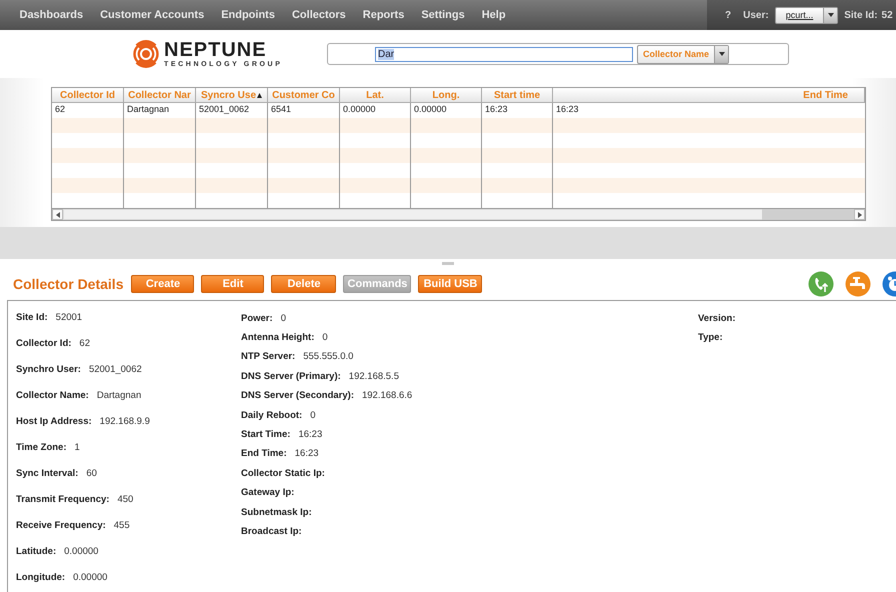  Describe the element at coordinates (68, 284) in the screenshot. I see `section-title: Collector Details` at that location.